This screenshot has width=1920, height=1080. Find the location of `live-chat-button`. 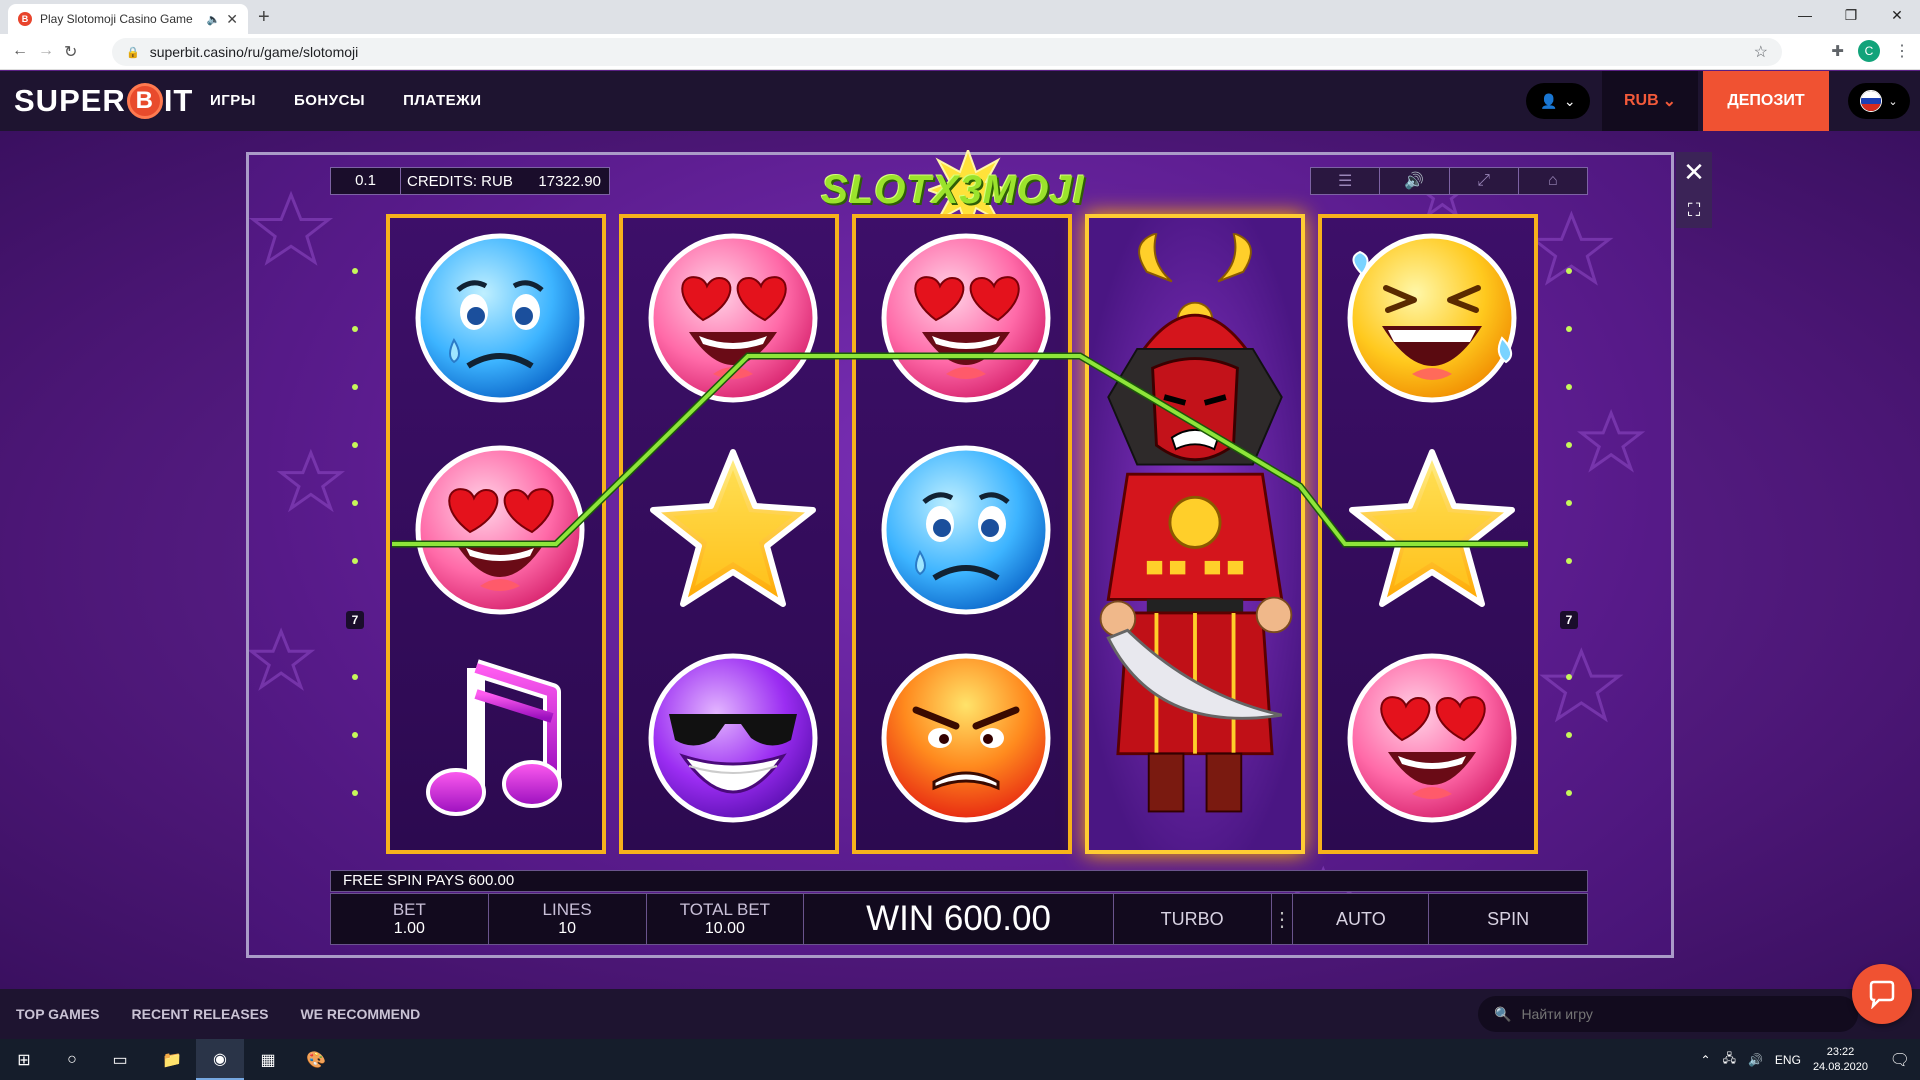

live-chat-button is located at coordinates (1882, 994).